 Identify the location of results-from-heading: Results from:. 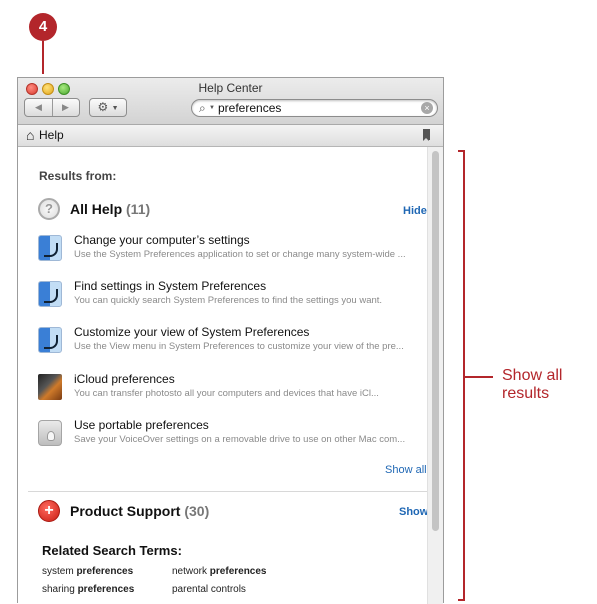
(78, 176).